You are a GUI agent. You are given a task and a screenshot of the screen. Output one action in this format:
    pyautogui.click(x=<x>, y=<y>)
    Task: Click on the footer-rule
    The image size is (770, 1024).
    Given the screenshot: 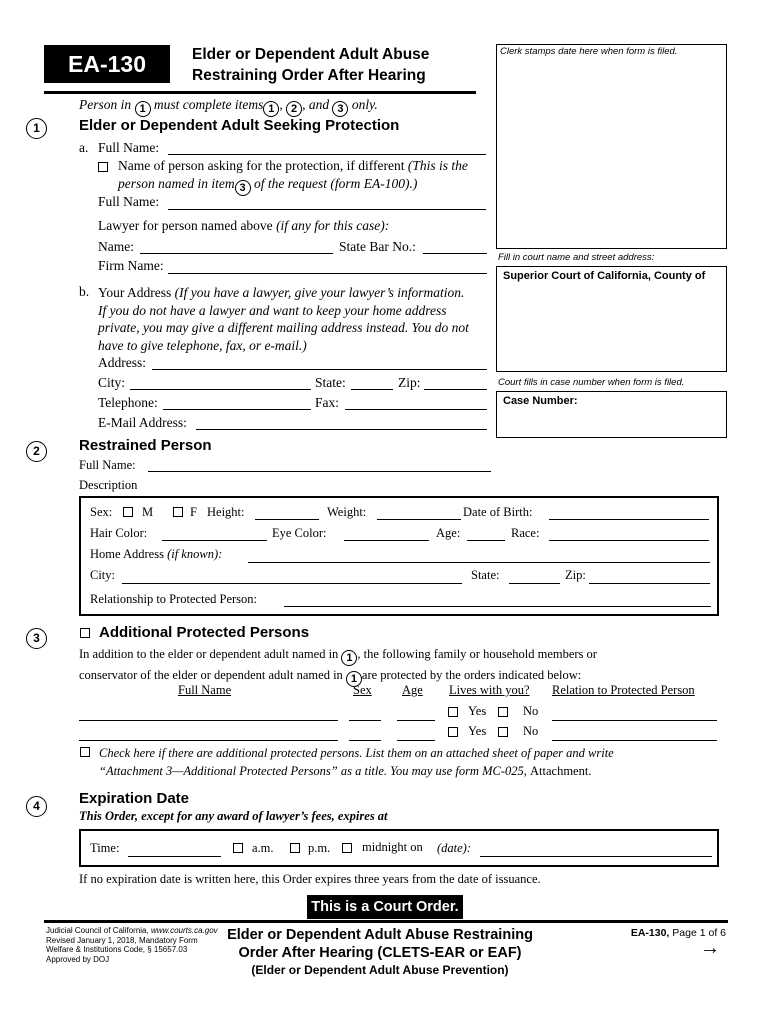 What is the action you would take?
    pyautogui.click(x=386, y=921)
    